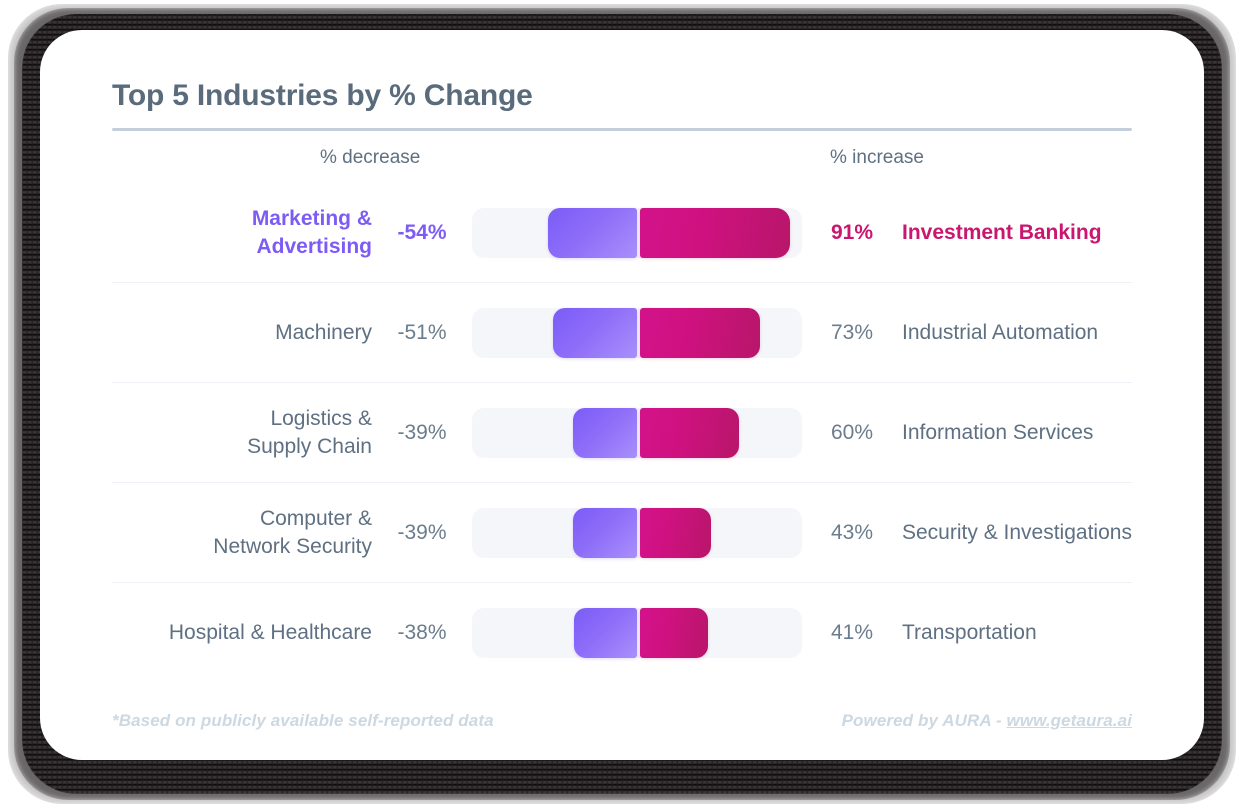  Describe the element at coordinates (877, 157) in the screenshot. I see `legend-increase-label: % increase` at that location.